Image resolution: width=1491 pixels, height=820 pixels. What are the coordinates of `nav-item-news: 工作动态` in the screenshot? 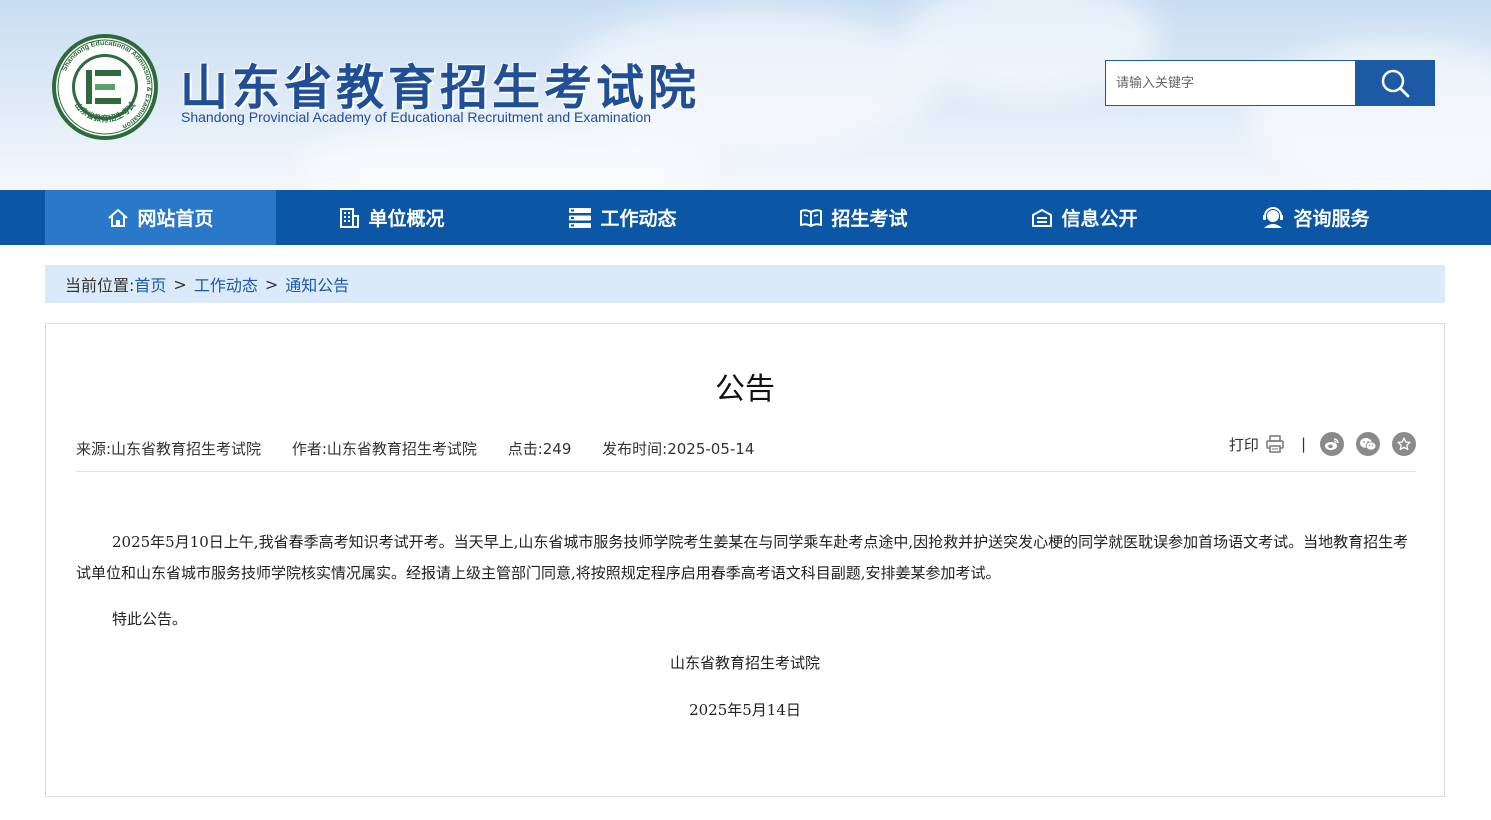 It's located at (622, 217).